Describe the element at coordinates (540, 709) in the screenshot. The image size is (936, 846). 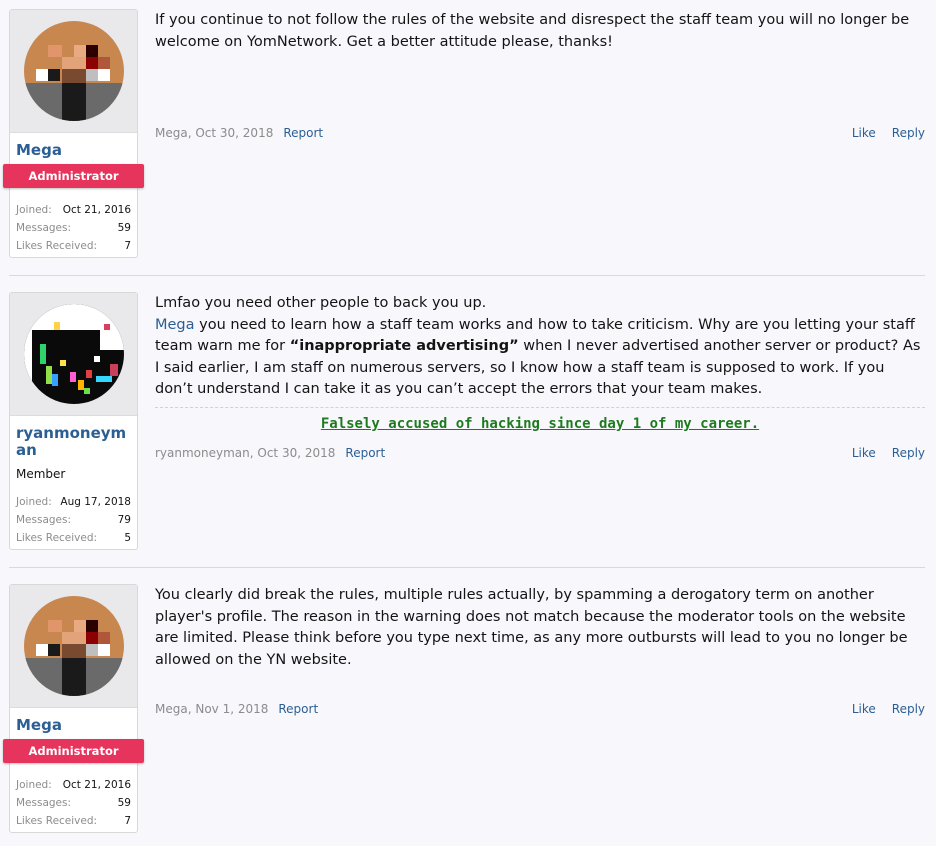
I see `post-meta: Mega, Nov 1, 2018 Report Like Reply` at that location.